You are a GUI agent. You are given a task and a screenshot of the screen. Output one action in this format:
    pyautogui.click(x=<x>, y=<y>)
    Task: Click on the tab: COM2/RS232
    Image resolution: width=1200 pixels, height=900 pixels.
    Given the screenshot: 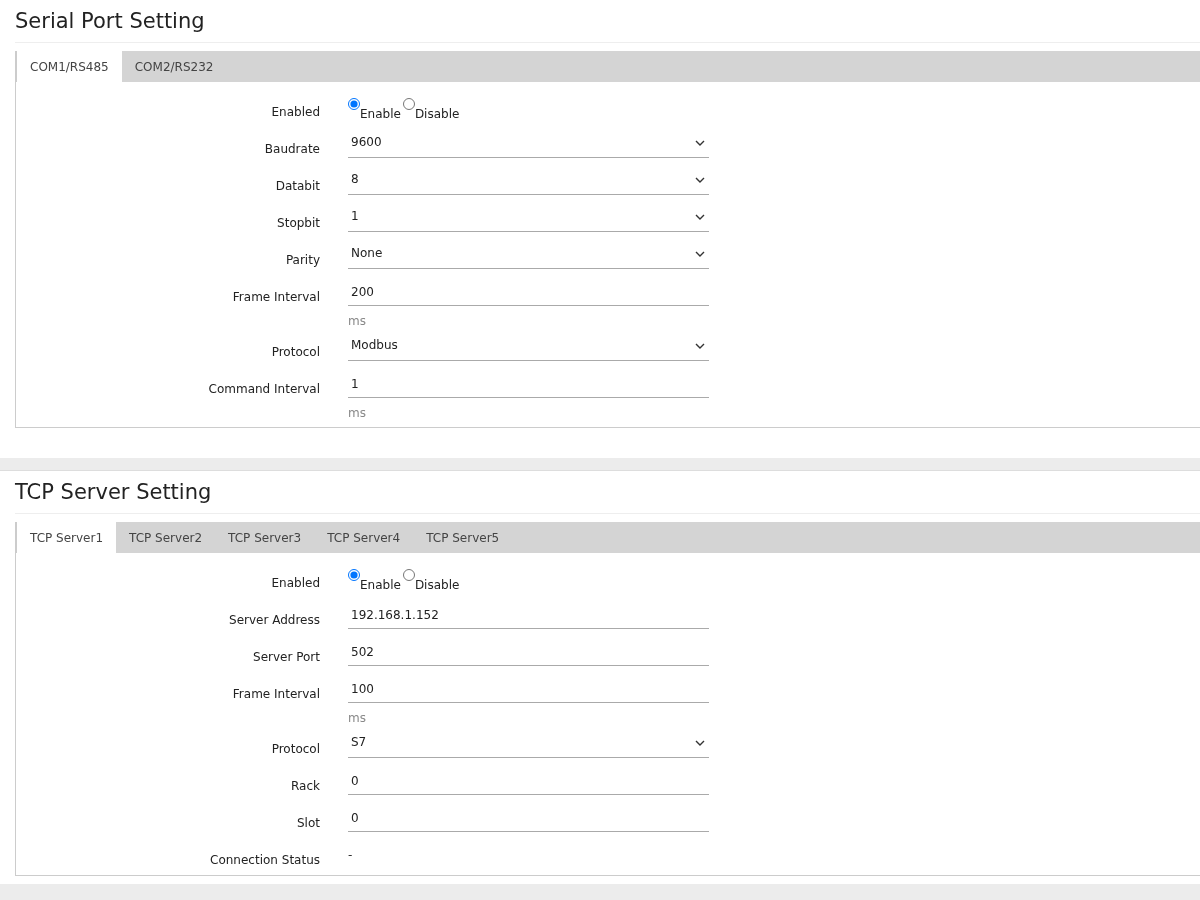 What is the action you would take?
    pyautogui.click(x=174, y=67)
    